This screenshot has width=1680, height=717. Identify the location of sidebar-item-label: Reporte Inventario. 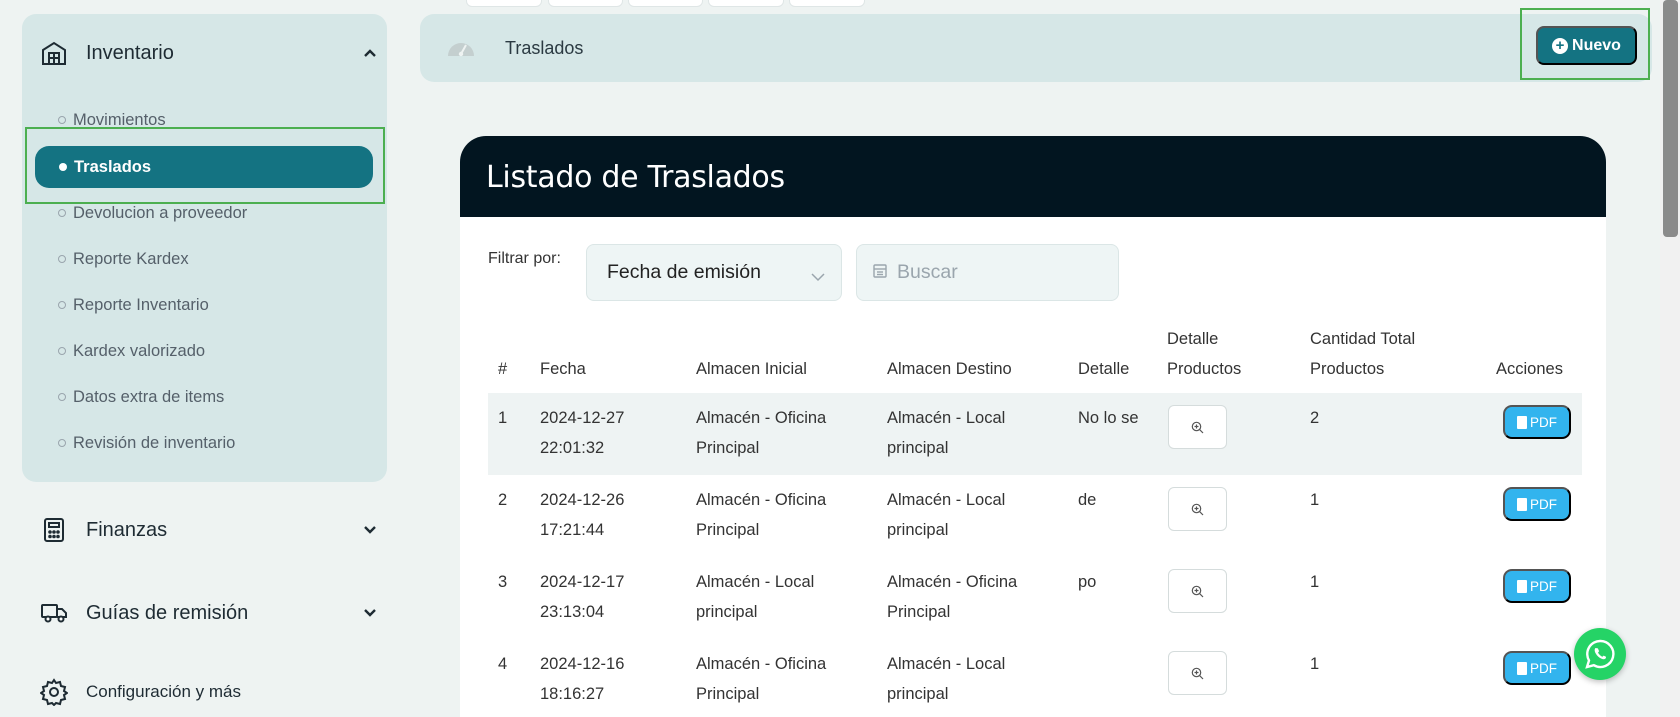
(141, 304).